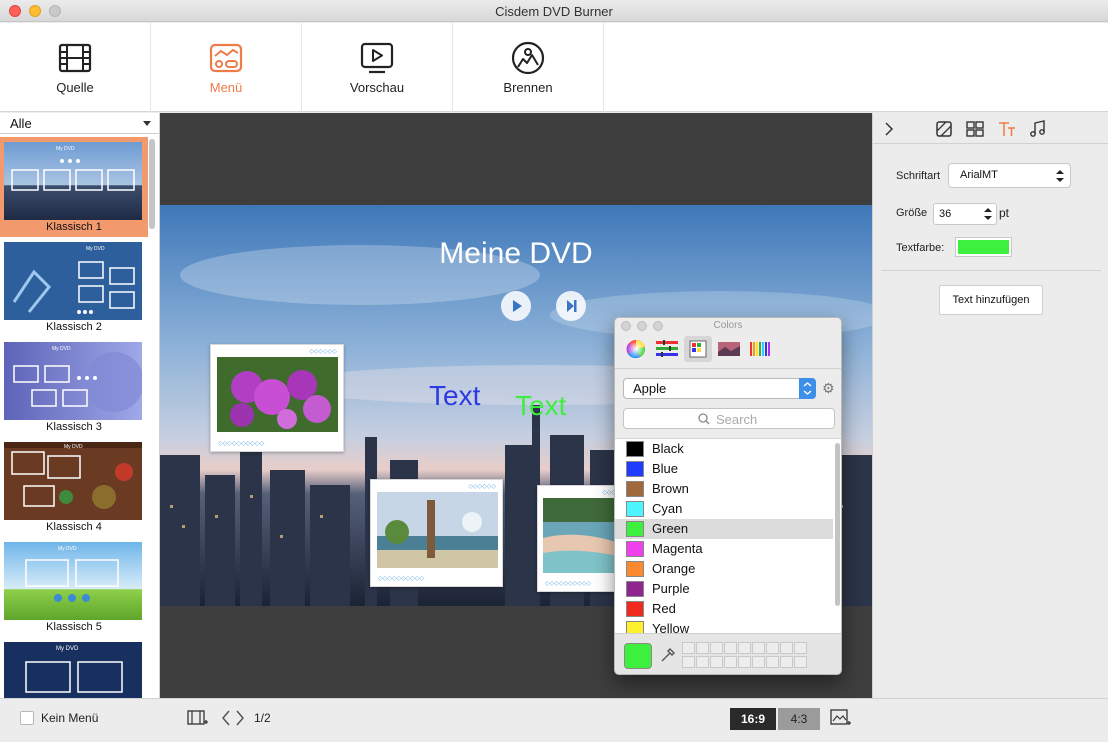 The height and width of the screenshot is (742, 1108). Describe the element at coordinates (454, 396) in the screenshot. I see `canvas-text-blue: Text` at that location.